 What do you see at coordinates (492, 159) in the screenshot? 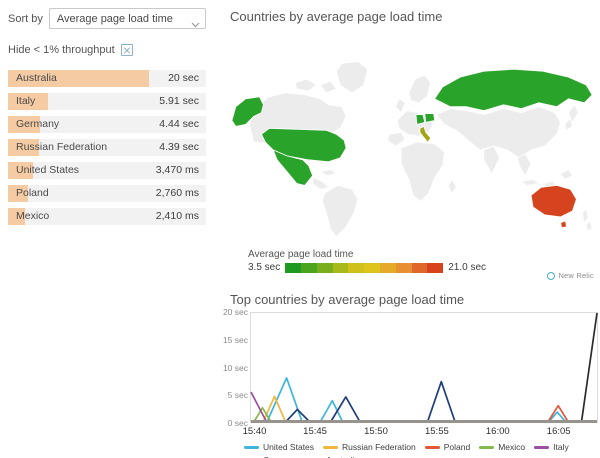
I see `map-india` at bounding box center [492, 159].